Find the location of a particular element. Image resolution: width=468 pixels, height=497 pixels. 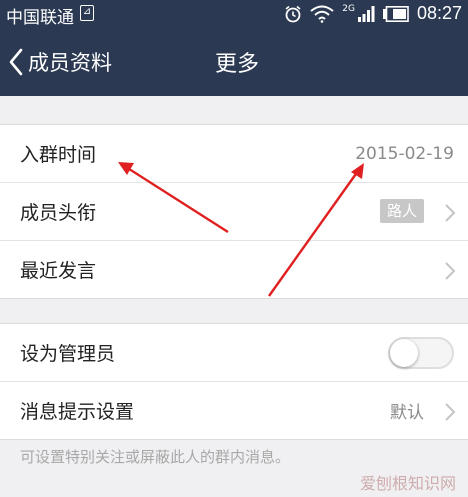

notification-settings-value: 默认 is located at coordinates (407, 413).